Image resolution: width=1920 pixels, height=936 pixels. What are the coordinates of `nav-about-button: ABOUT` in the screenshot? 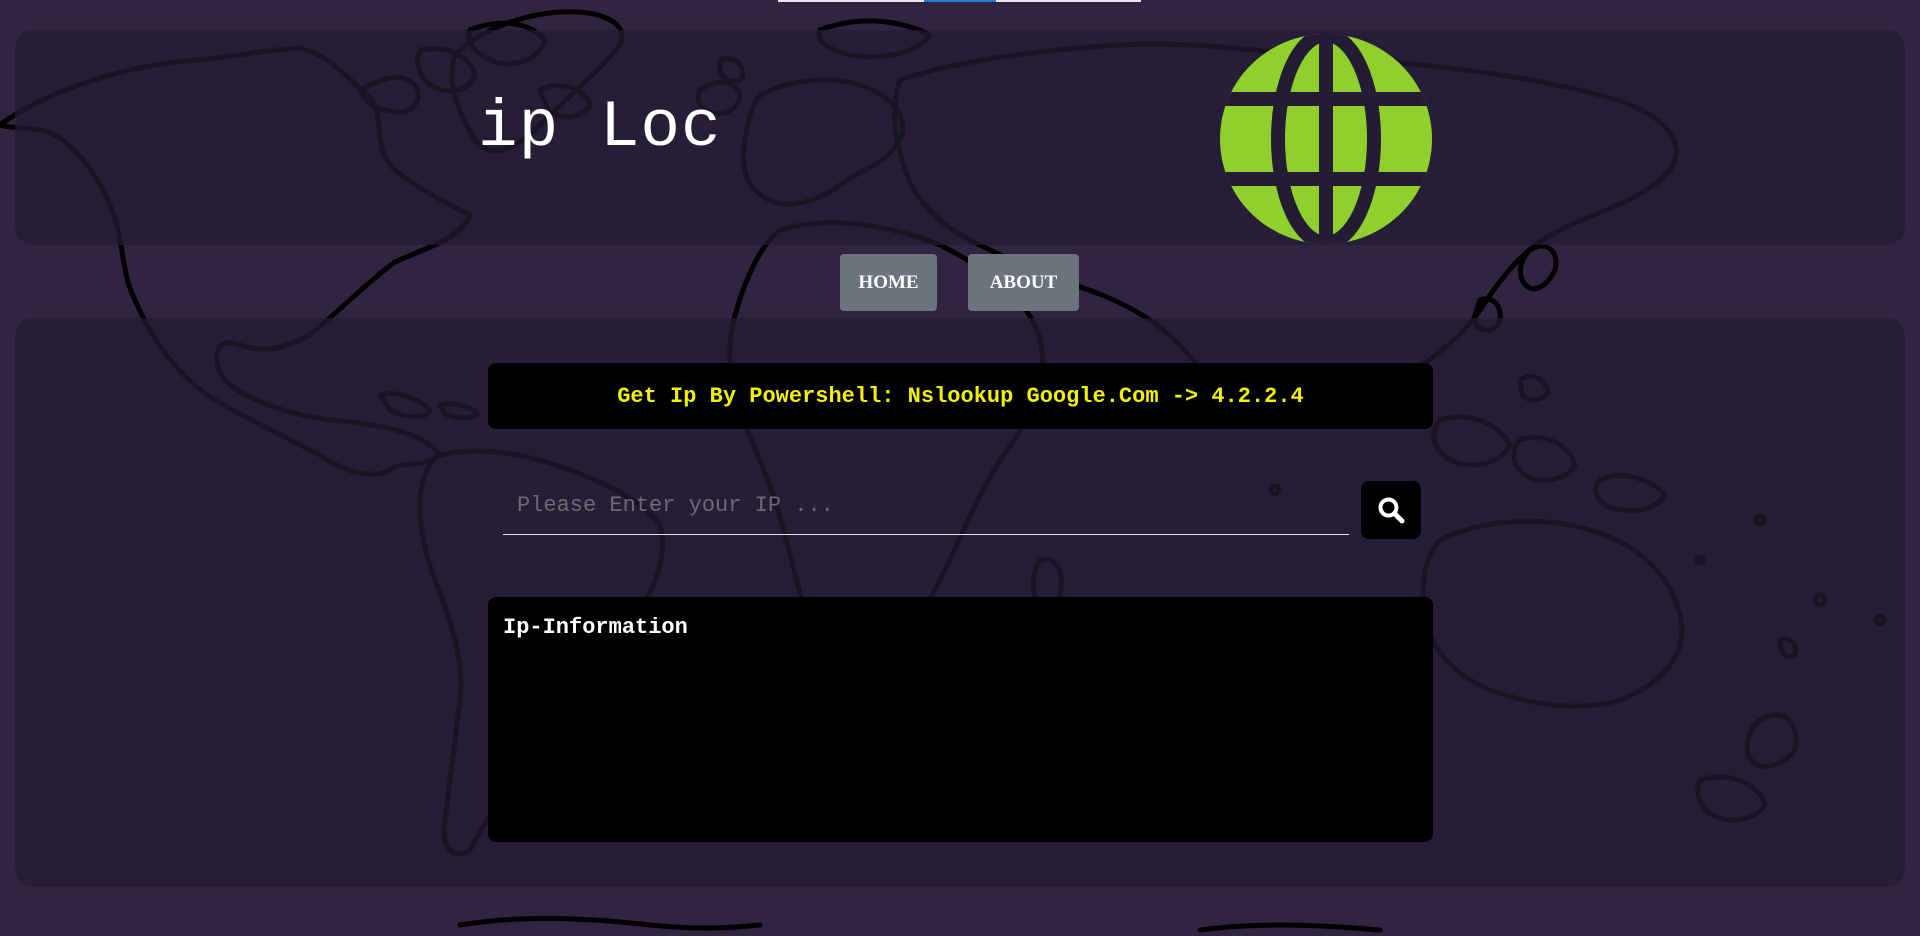 It's located at (1023, 282).